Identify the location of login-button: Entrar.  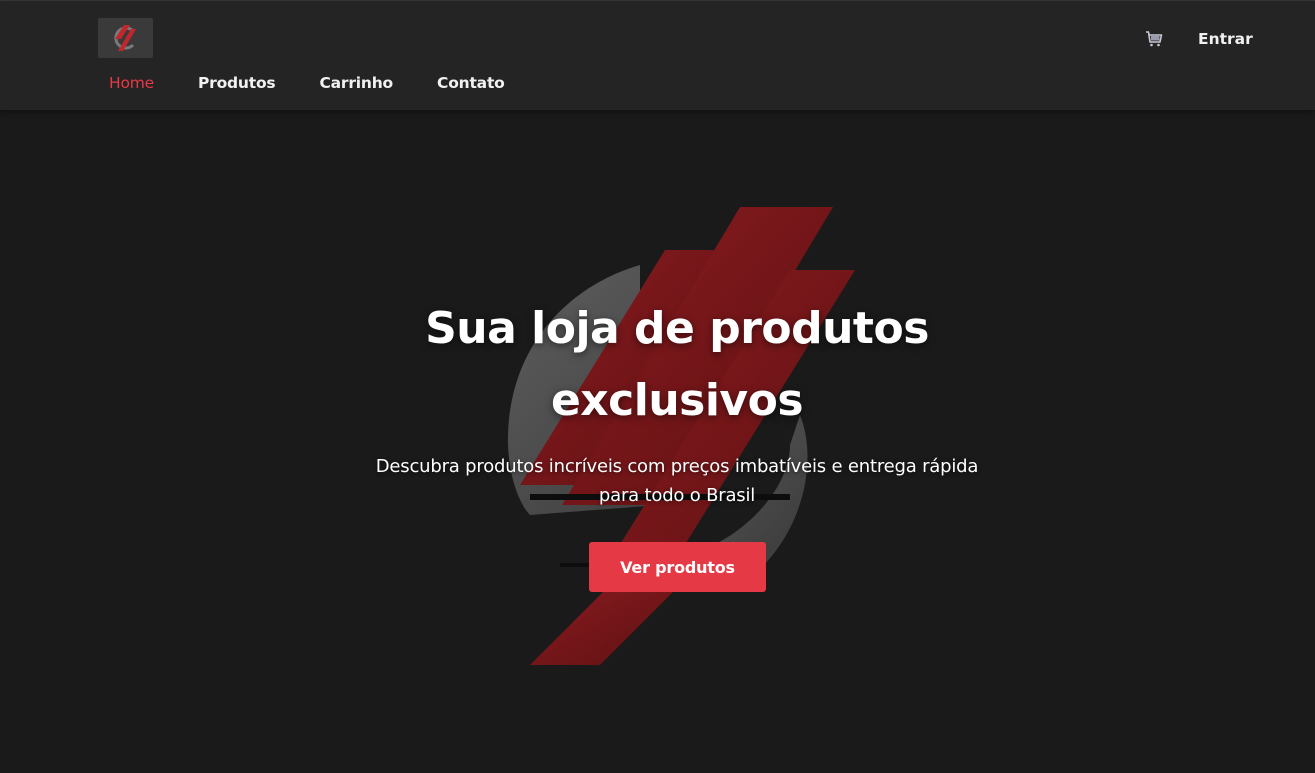
(1225, 39).